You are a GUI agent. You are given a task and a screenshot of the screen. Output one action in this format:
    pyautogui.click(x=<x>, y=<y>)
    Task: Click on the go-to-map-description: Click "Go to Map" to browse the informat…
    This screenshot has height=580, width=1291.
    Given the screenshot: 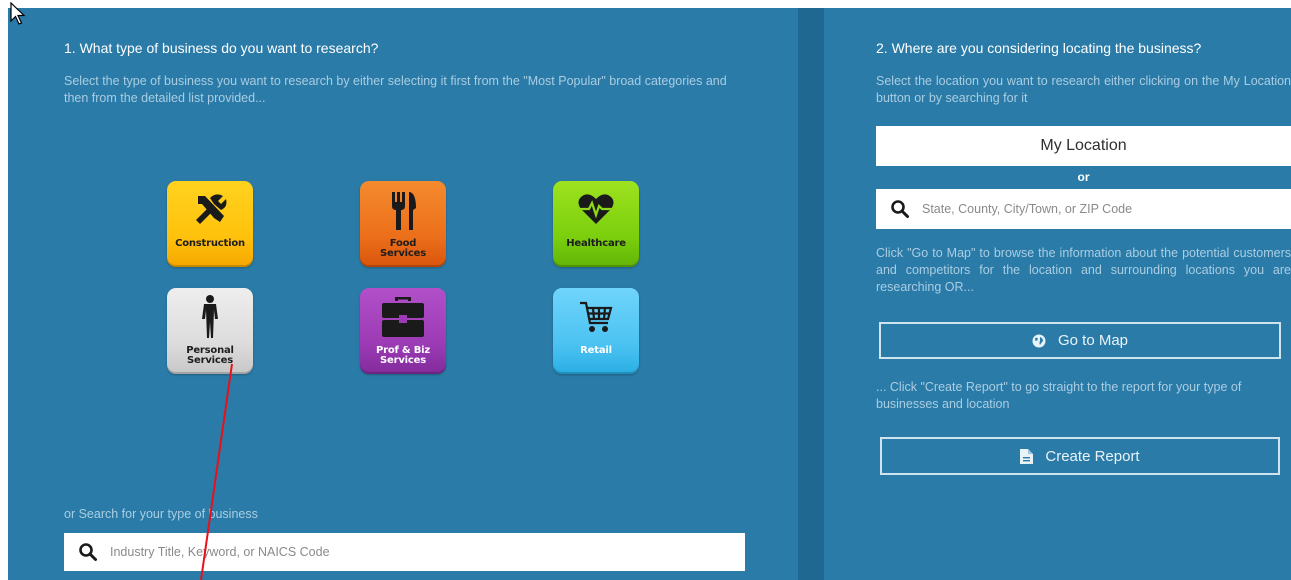 What is the action you would take?
    pyautogui.click(x=1083, y=270)
    